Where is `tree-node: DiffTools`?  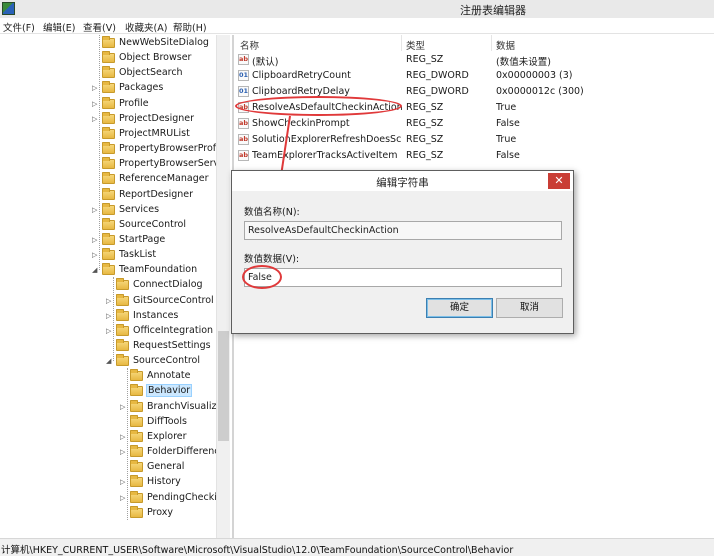
tree-node: DiffTools is located at coordinates (108, 422).